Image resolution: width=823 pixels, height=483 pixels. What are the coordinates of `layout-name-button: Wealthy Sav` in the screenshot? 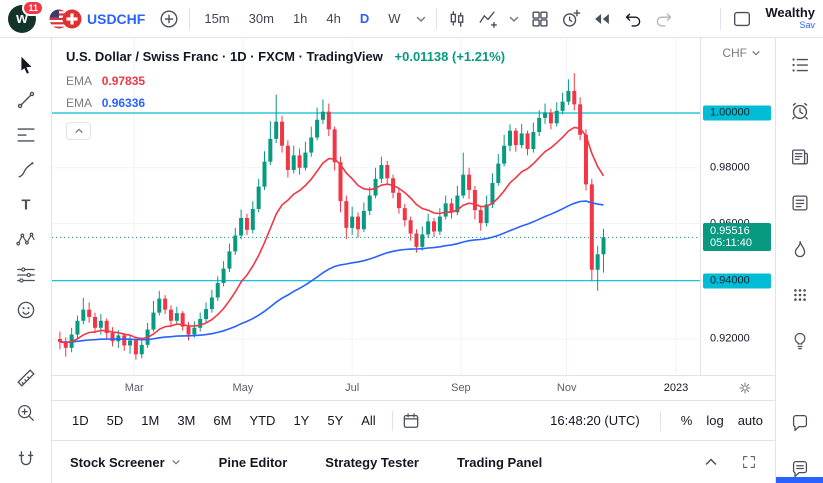 It's located at (789, 19).